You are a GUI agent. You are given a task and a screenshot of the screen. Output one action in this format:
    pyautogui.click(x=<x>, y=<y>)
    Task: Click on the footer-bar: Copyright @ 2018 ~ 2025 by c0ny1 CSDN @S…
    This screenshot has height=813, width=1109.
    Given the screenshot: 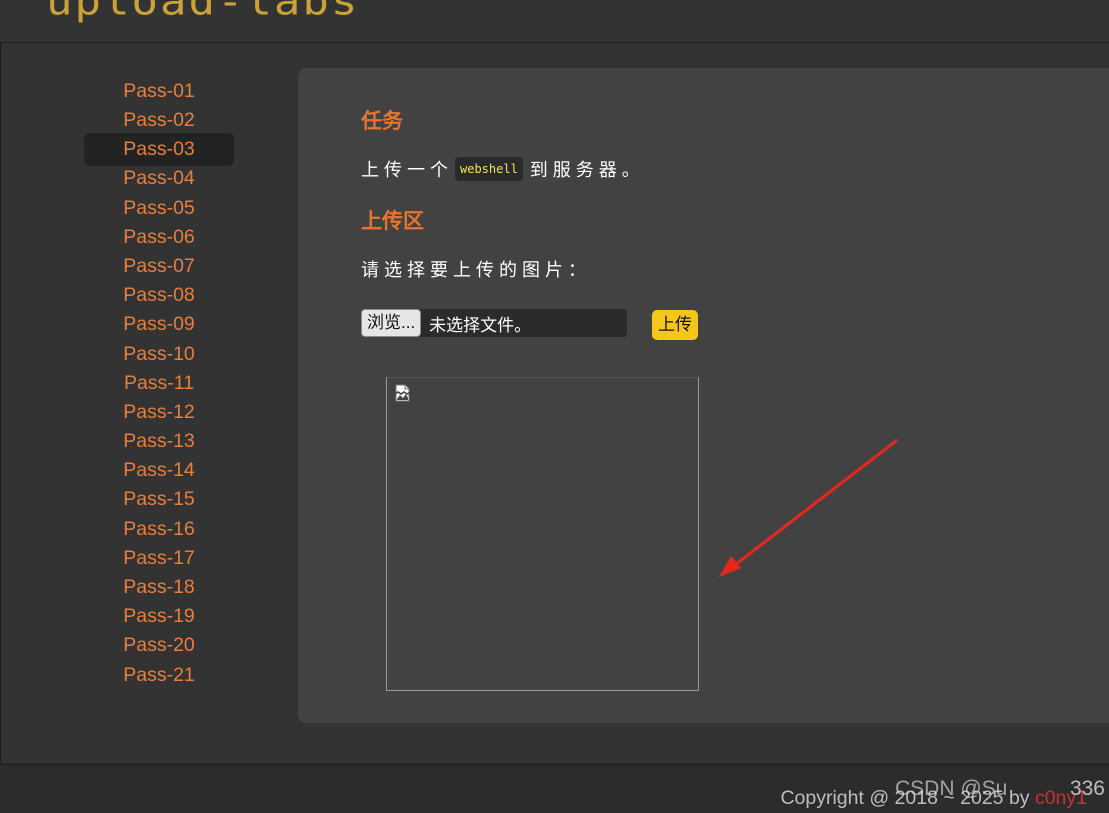 What is the action you would take?
    pyautogui.click(x=554, y=788)
    